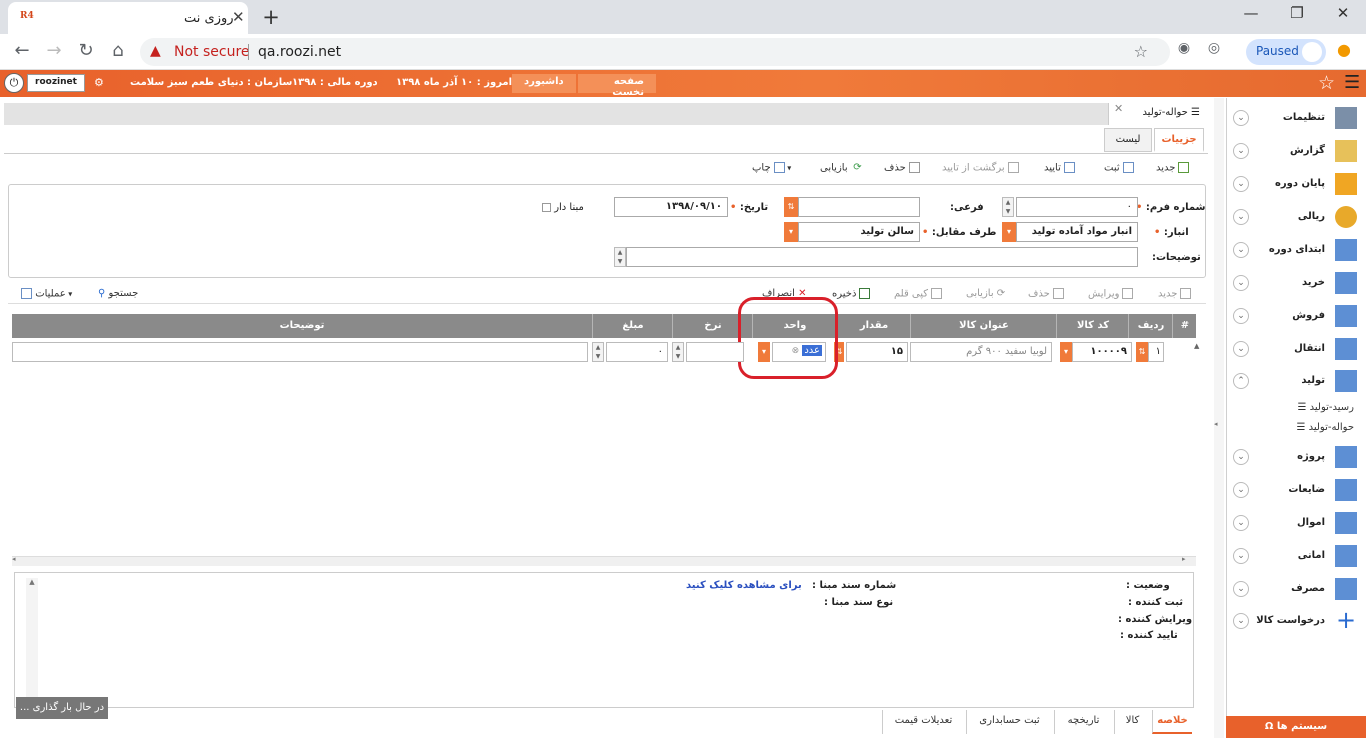 The image size is (1366, 738). What do you see at coordinates (1296, 217) in the screenshot?
I see `sidebar-item-rial: ریالی ⌄` at bounding box center [1296, 217].